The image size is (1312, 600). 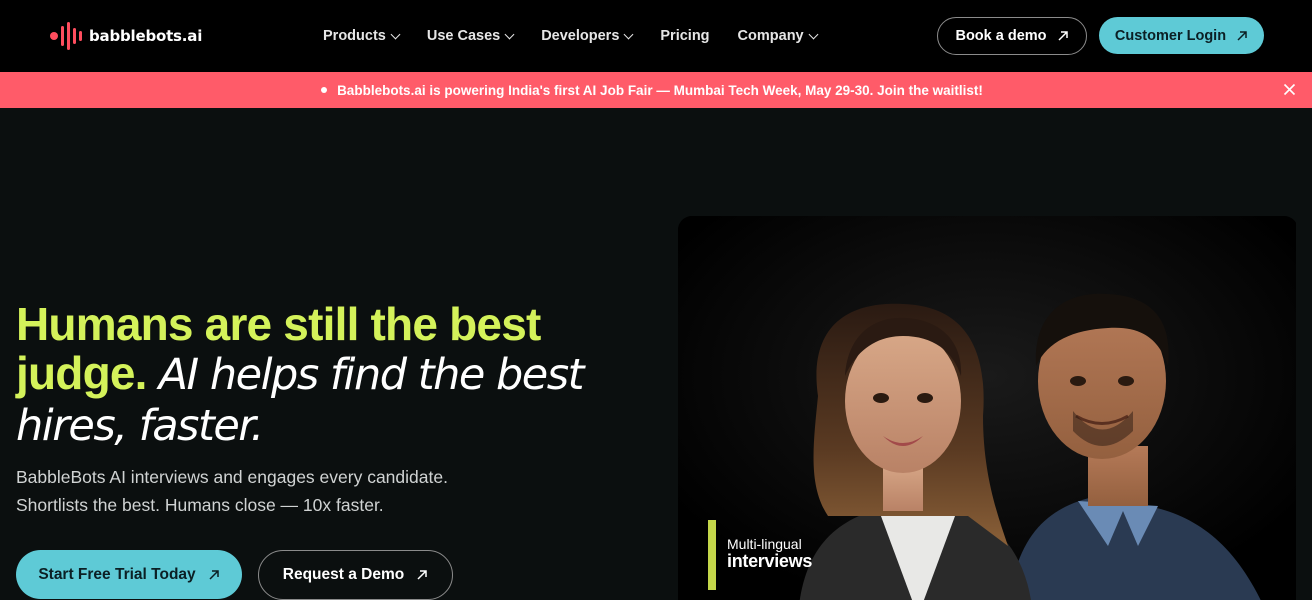 I want to click on caption-line-2: interviews, so click(x=770, y=561).